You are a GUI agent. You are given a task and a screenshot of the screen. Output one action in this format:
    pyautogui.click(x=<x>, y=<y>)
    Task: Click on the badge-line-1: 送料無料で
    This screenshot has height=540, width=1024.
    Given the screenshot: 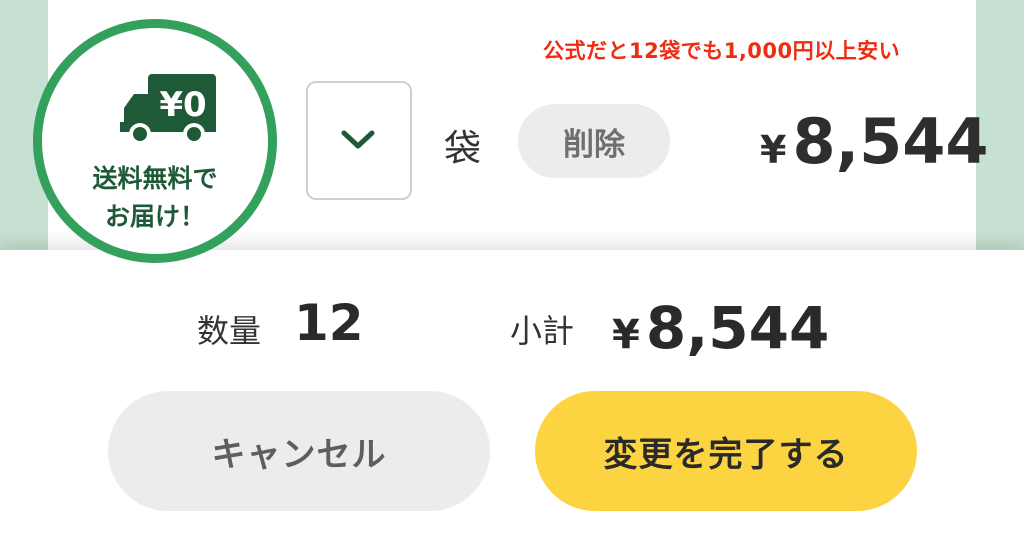 What is the action you would take?
    pyautogui.click(x=155, y=178)
    